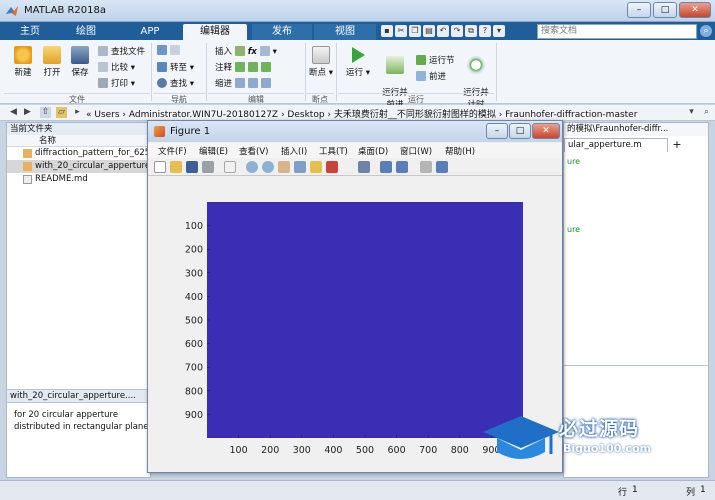 Image resolution: width=715 pixels, height=500 pixels. Describe the element at coordinates (355, 167) in the screenshot. I see `figure-toolbar` at that location.